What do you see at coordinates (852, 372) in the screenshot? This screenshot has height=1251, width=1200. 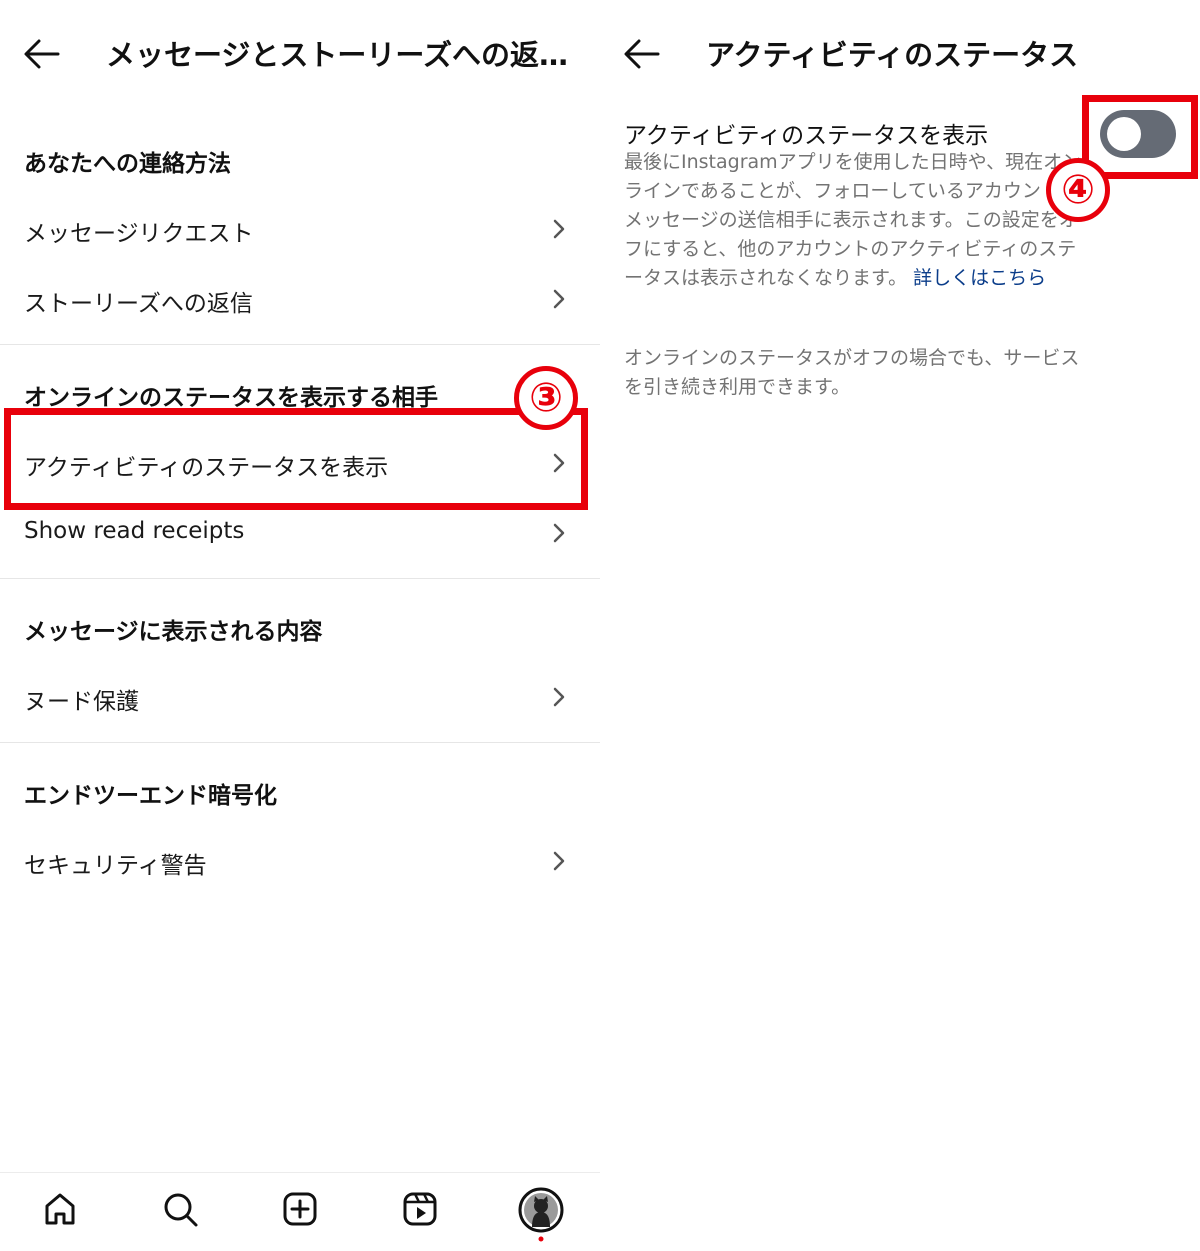 I see `setting-note: オンラインのステータスがオフの場合でも、サービスを引き続き利用できます。` at bounding box center [852, 372].